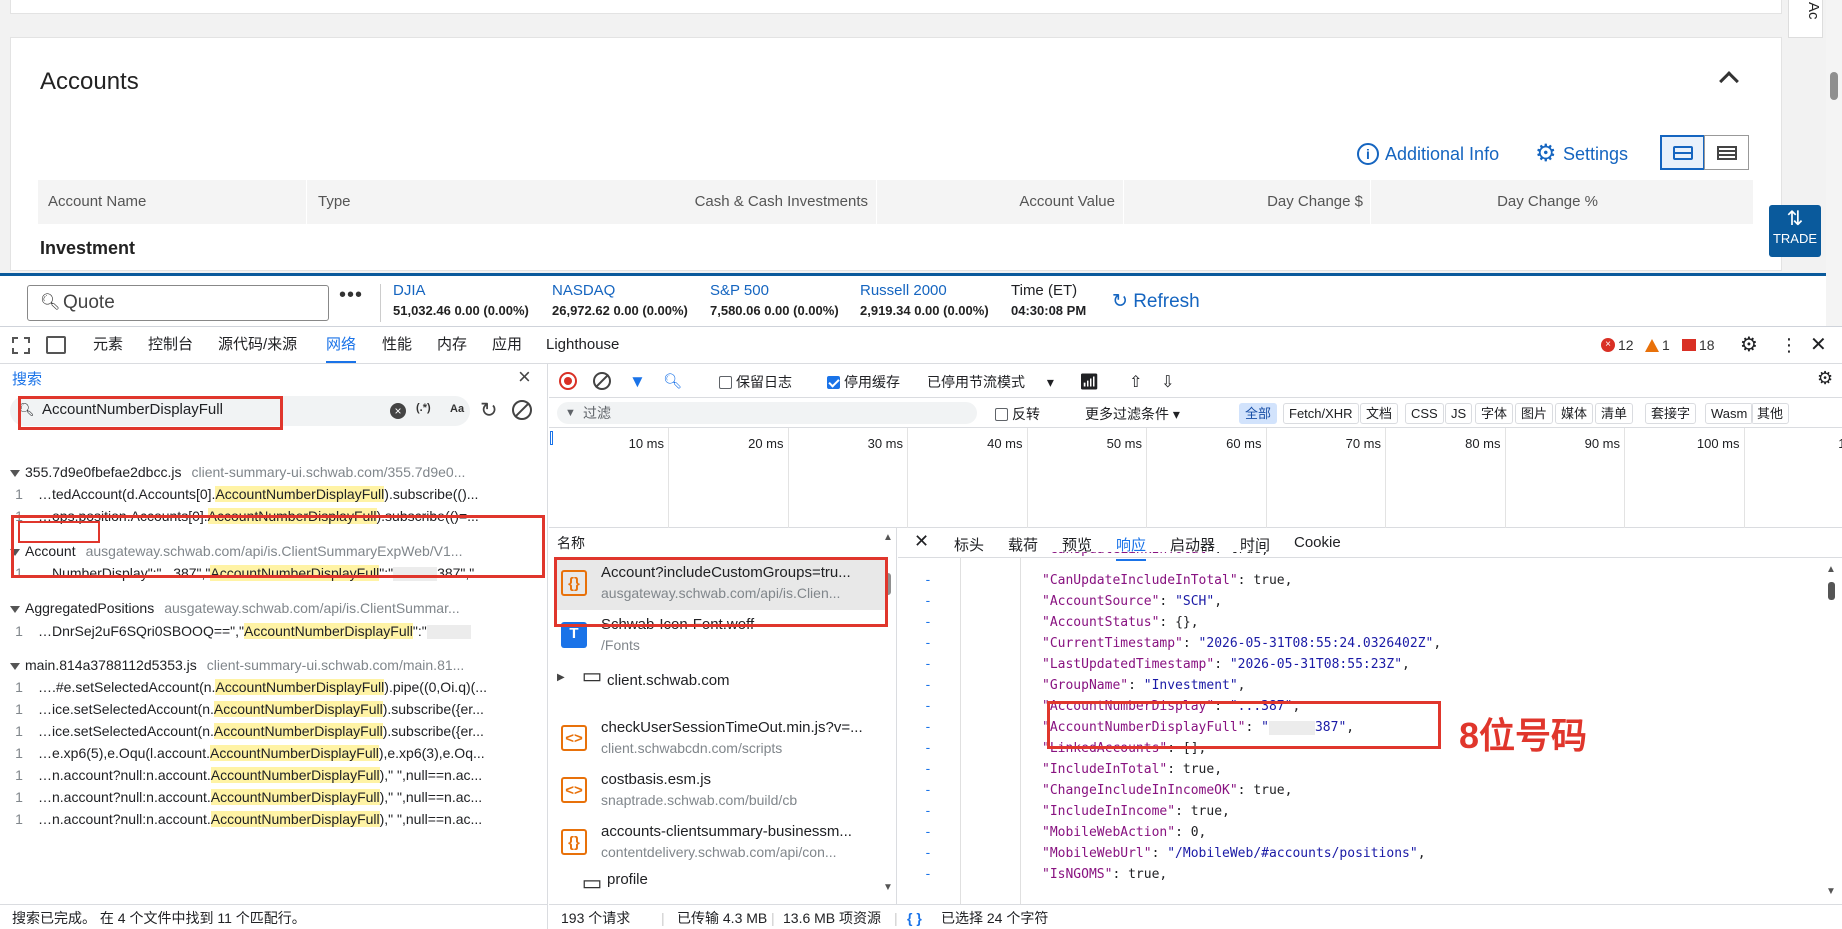 Image resolution: width=1842 pixels, height=929 pixels. I want to click on tab-elements: 元素, so click(108, 345).